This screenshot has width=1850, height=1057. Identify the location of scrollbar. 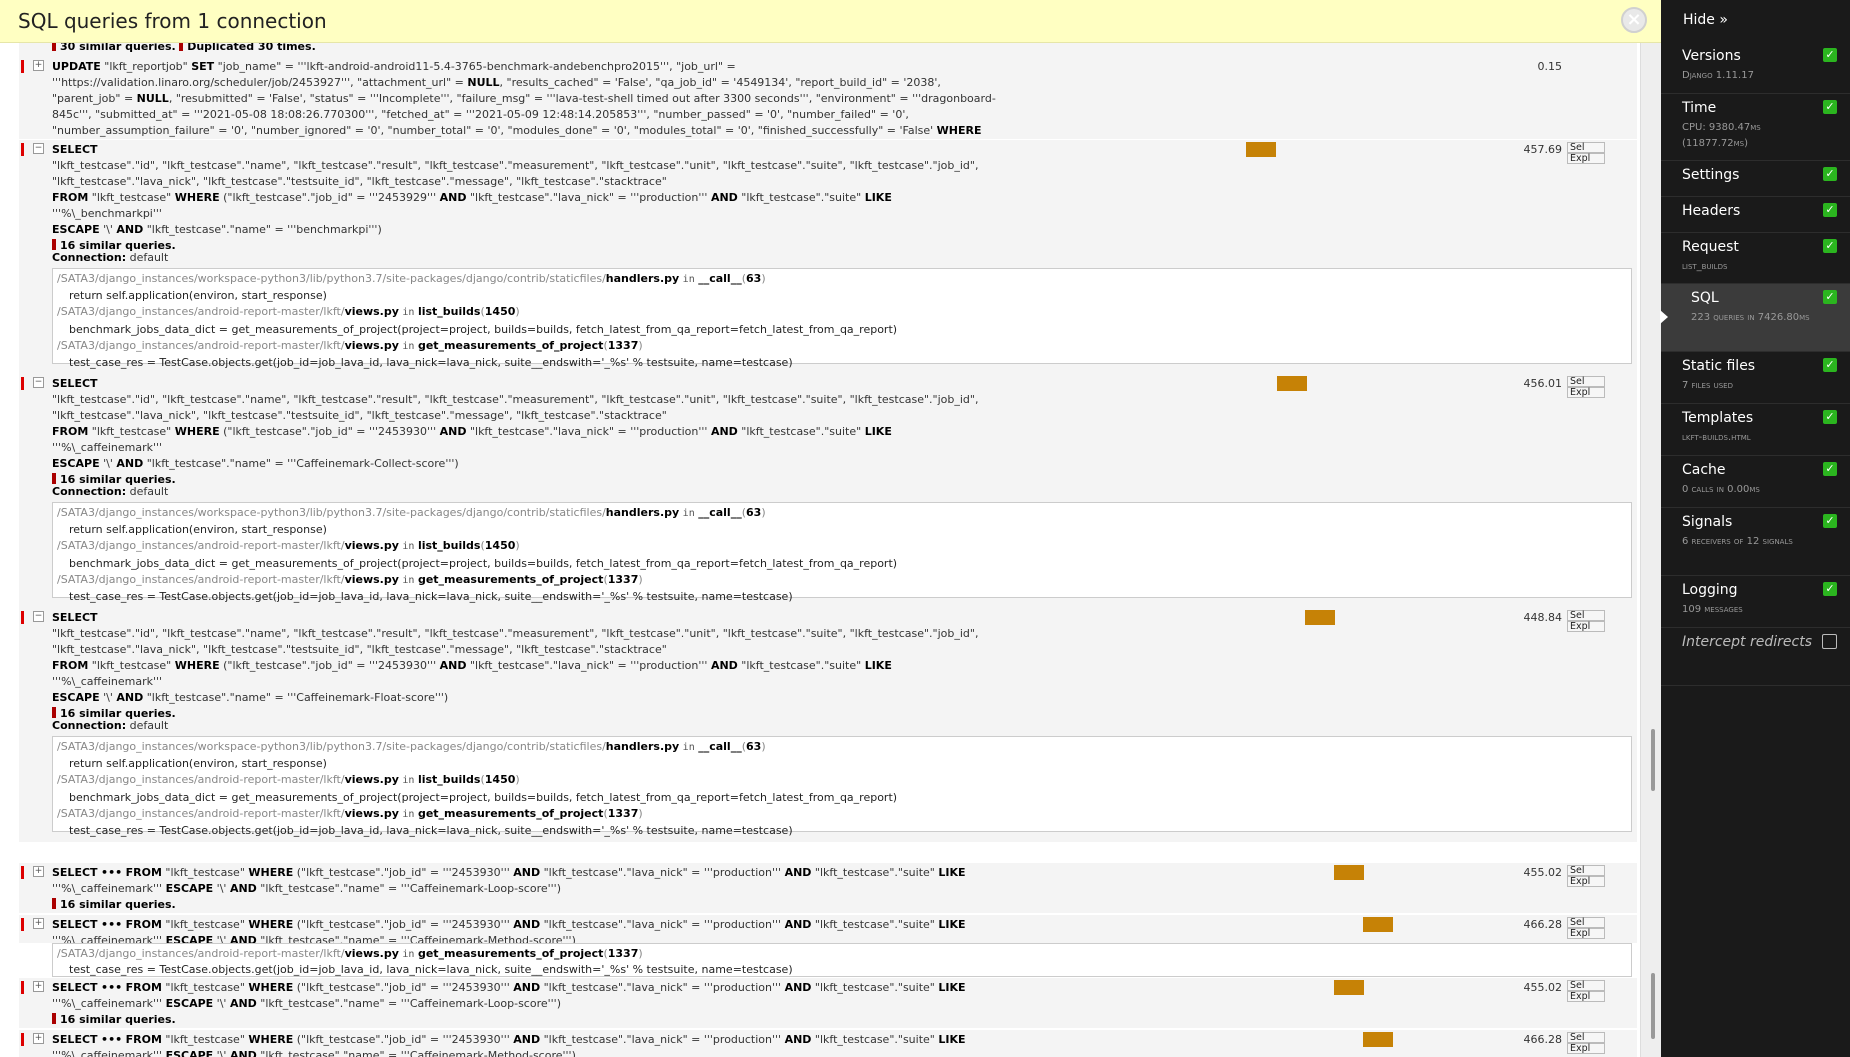
(1650, 550).